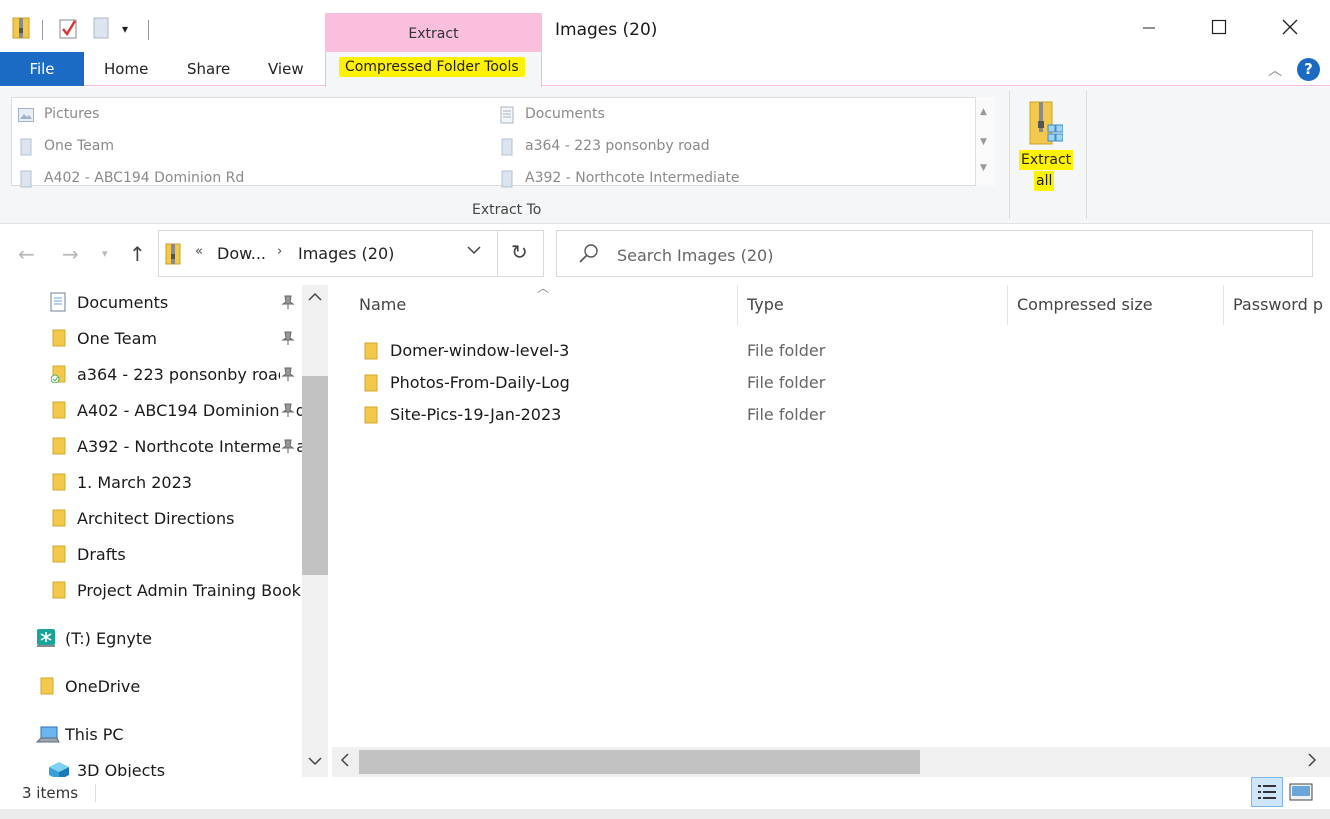 This screenshot has width=1330, height=819. I want to click on gallery-item-documents: Documents, so click(565, 114).